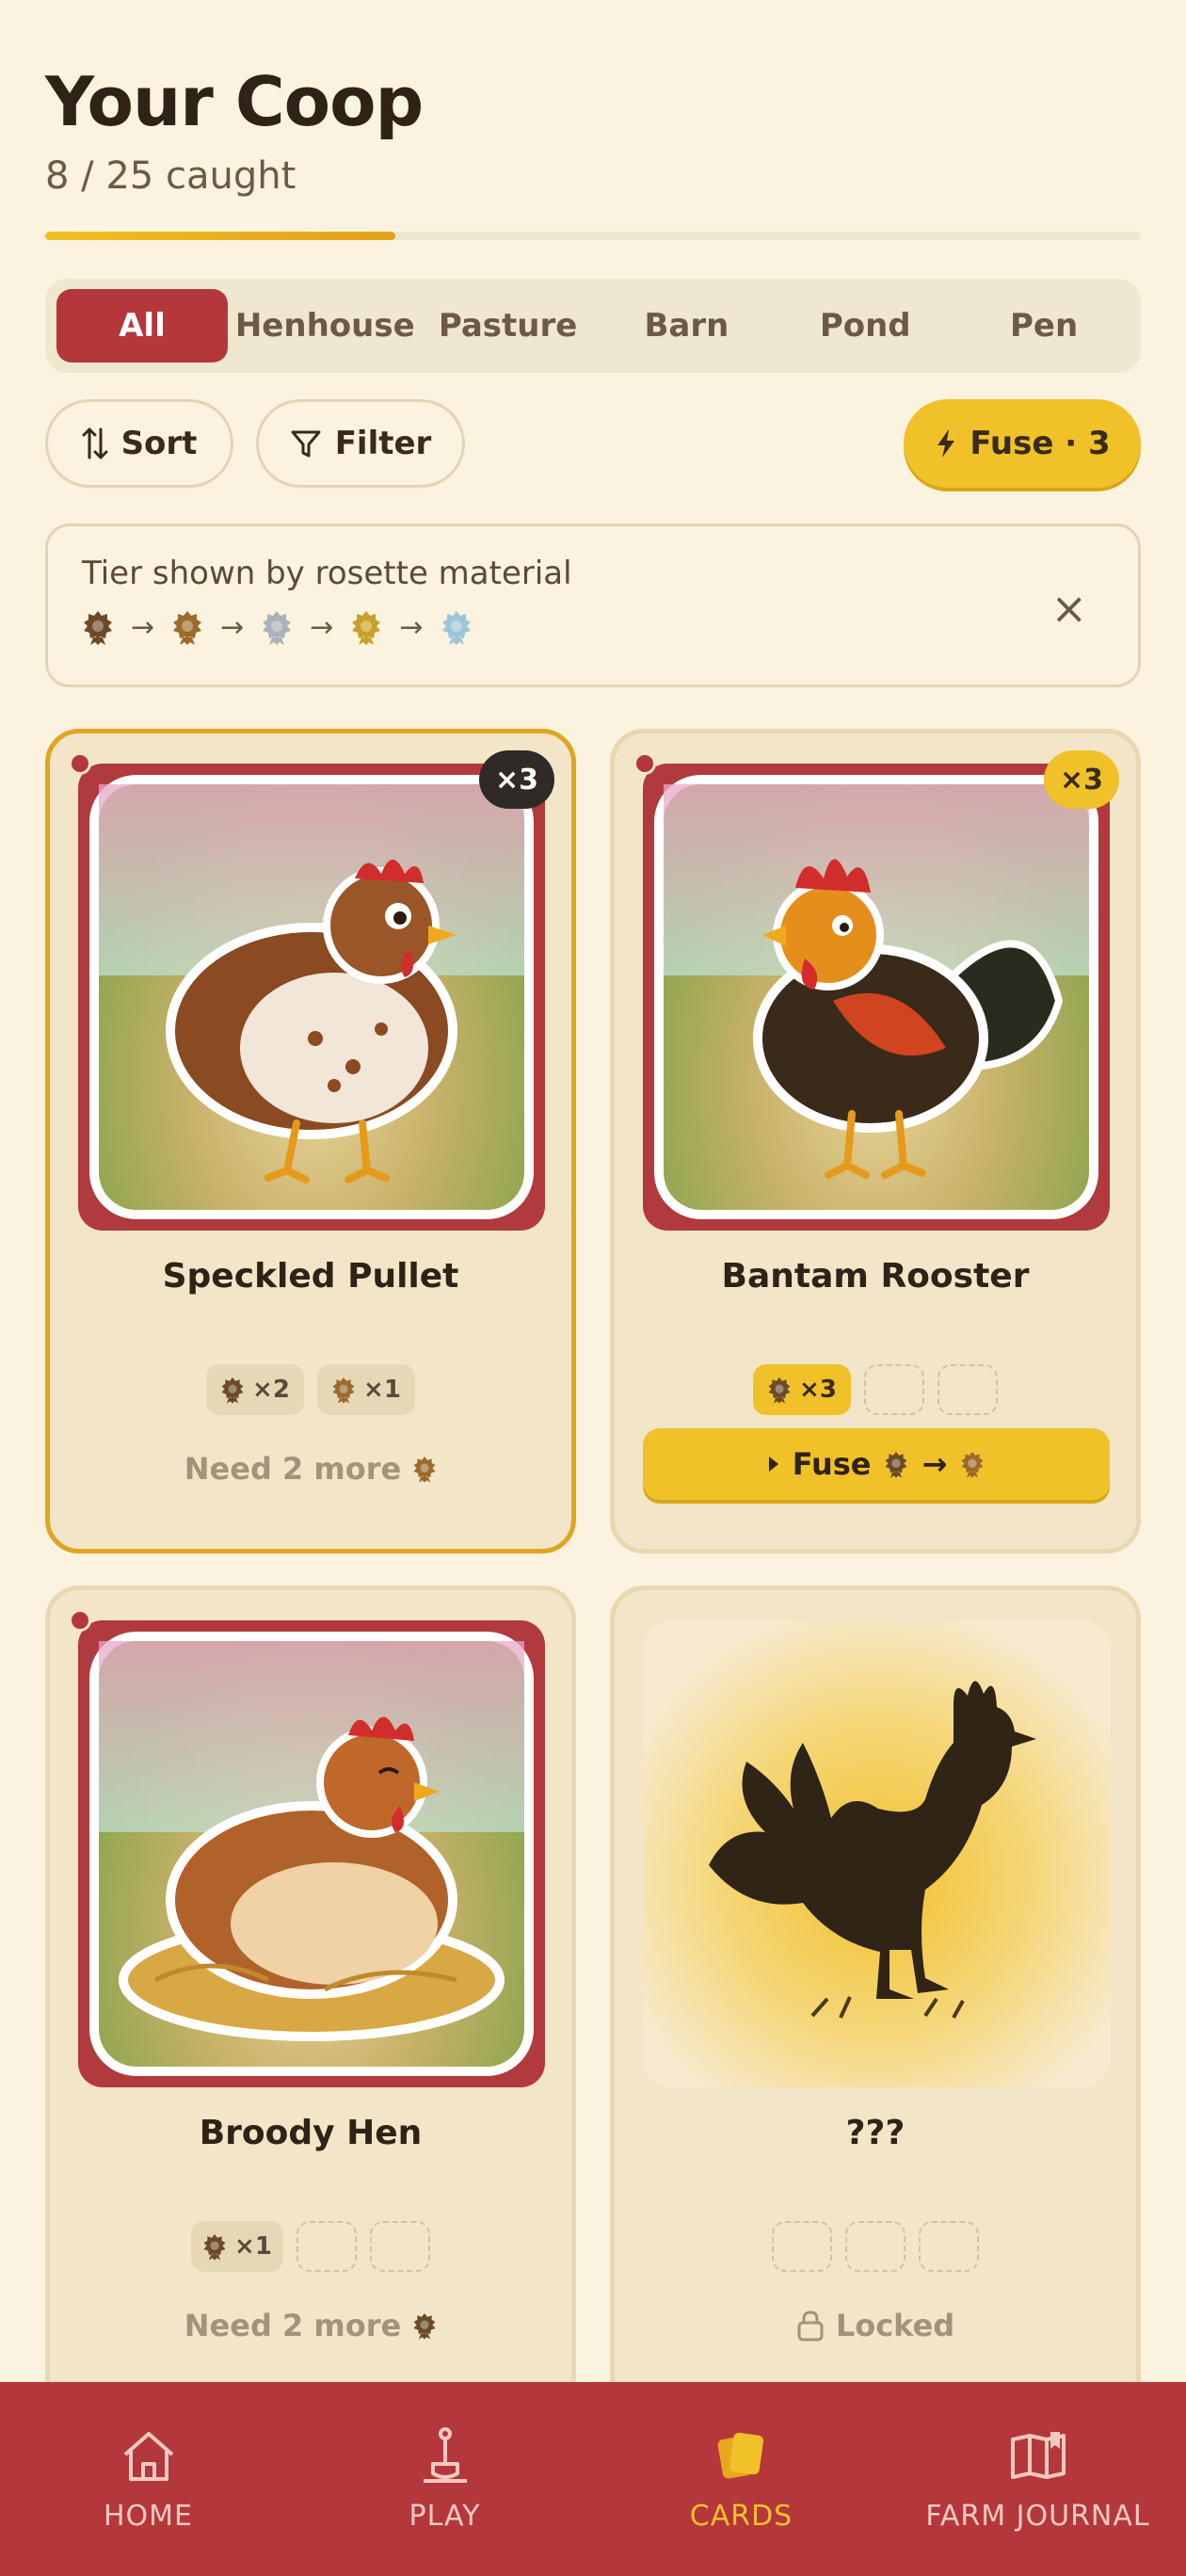 The height and width of the screenshot is (2576, 1186). What do you see at coordinates (220, 236) in the screenshot?
I see `progress-fill` at bounding box center [220, 236].